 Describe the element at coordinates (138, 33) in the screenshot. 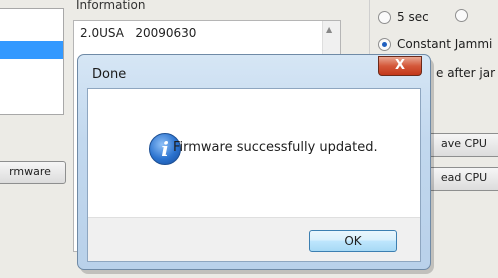

I see `information-text: 2.0USA 20090630` at that location.